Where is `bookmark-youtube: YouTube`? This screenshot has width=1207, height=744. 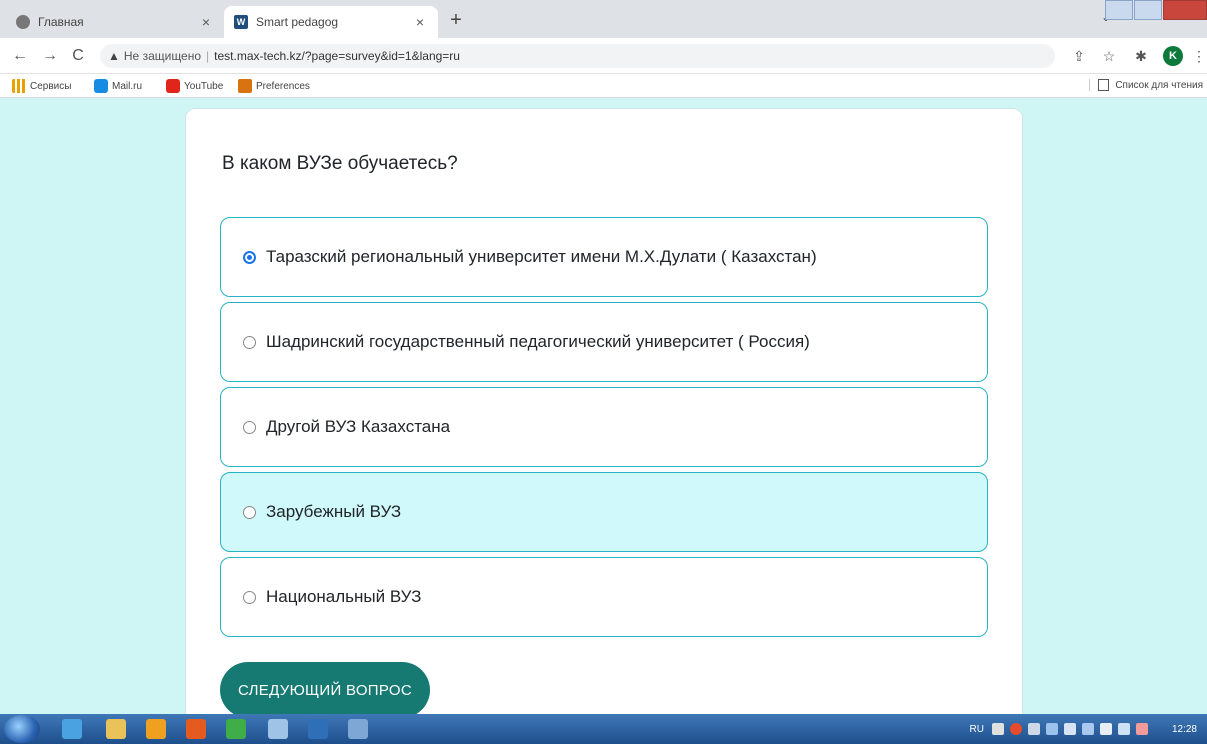
bookmark-youtube: YouTube is located at coordinates (194, 86).